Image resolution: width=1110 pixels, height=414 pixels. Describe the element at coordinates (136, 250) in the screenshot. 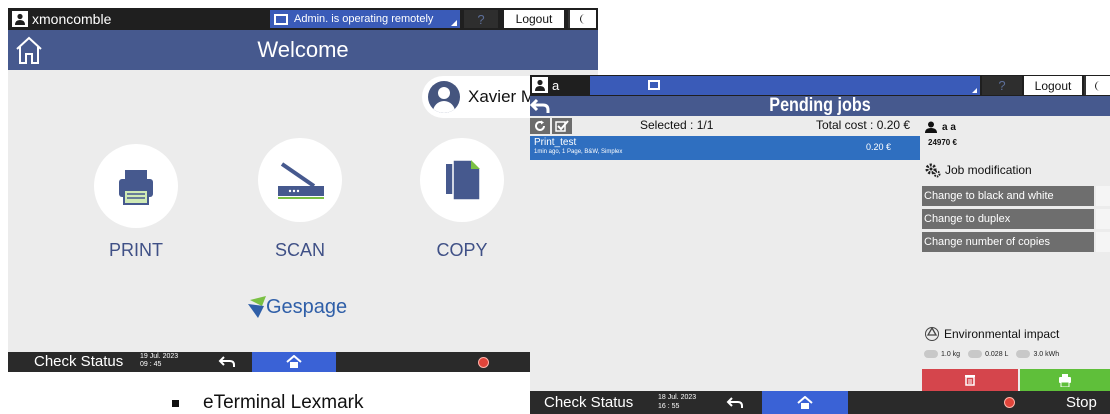

I see `print-label: PRINT` at that location.